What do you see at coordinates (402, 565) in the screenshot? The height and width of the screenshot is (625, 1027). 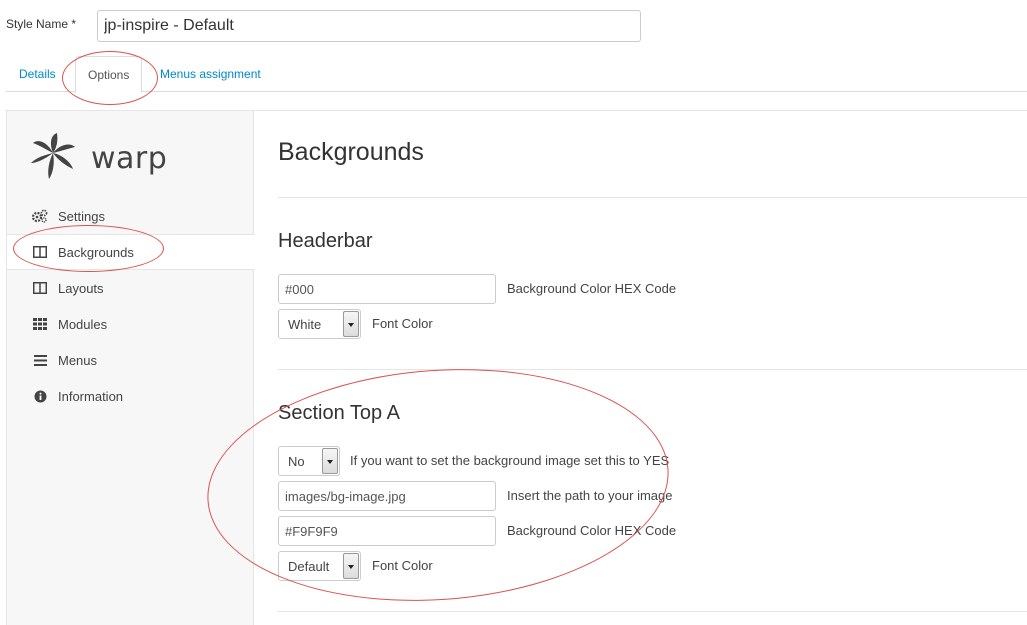 I see `section-top-a-font-color-label: Font Color` at bounding box center [402, 565].